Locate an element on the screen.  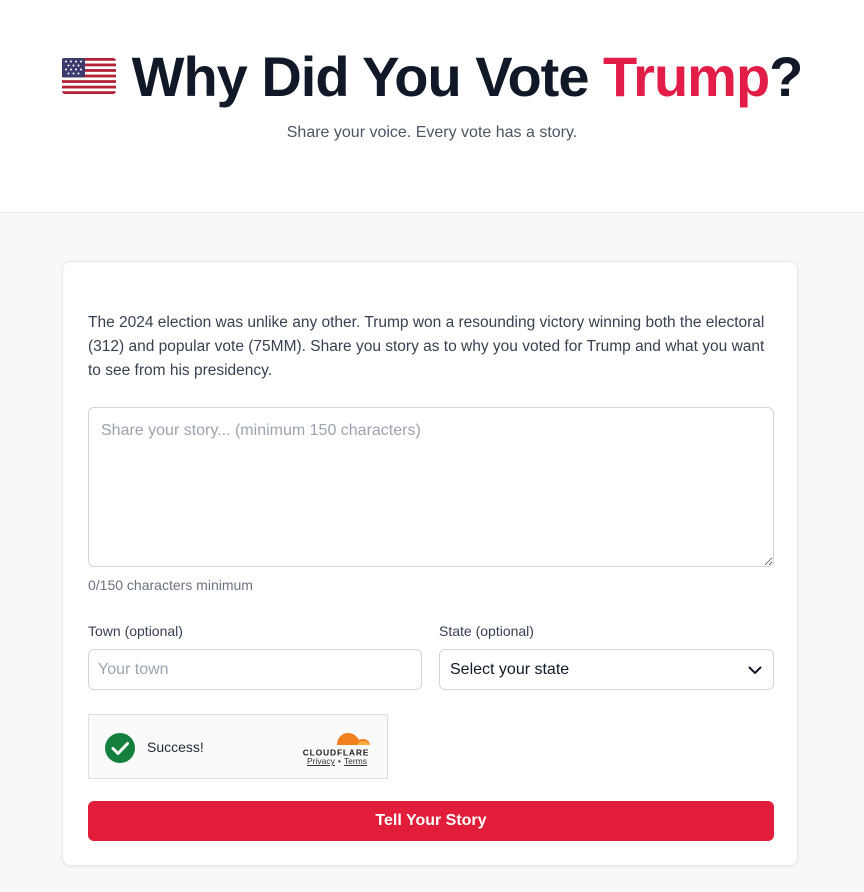
title-suffix: ? is located at coordinates (786, 76).